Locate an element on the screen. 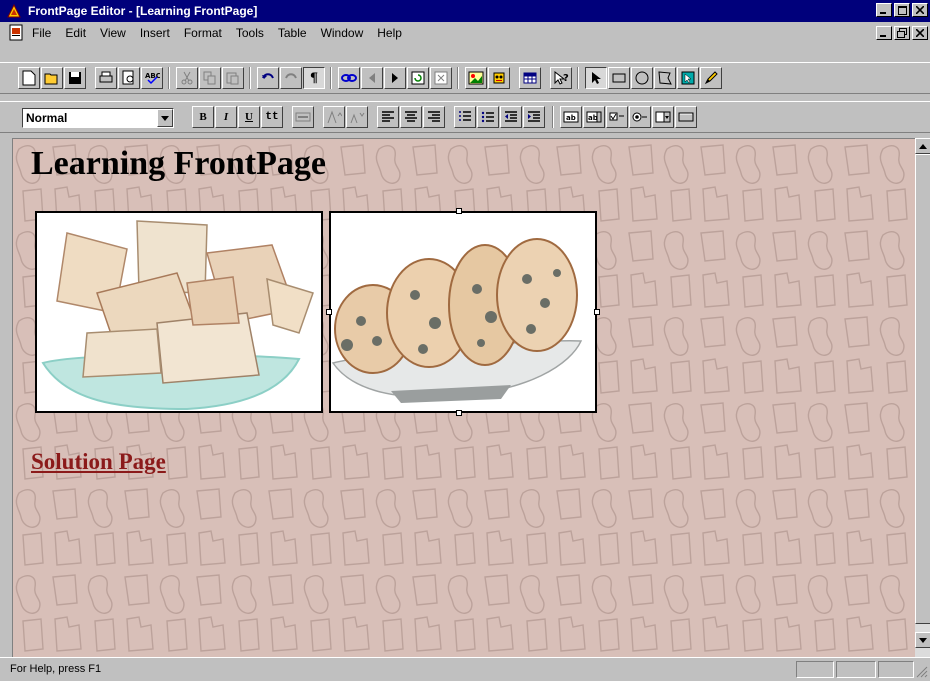  status-panel is located at coordinates (896, 669).